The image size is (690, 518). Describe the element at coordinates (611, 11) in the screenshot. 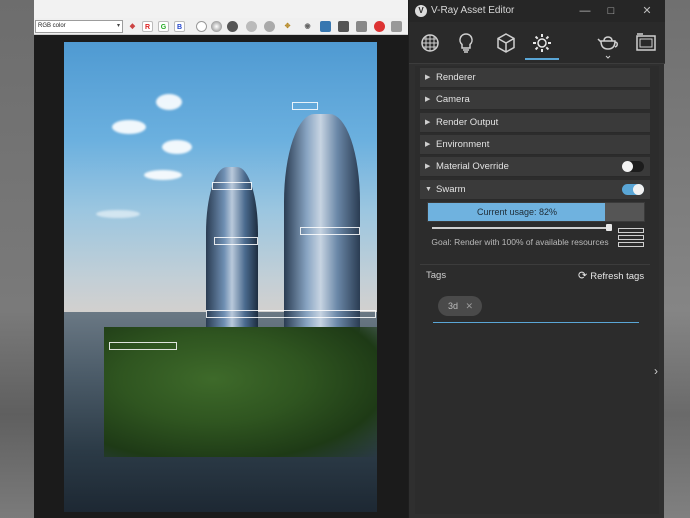

I see `maximize-button: □` at that location.